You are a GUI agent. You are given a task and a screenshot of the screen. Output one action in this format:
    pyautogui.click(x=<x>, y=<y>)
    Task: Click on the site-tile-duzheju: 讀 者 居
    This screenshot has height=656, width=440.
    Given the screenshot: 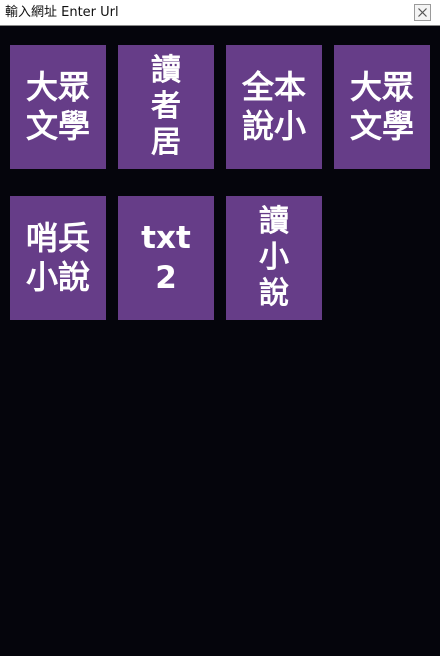 What is the action you would take?
    pyautogui.click(x=166, y=107)
    